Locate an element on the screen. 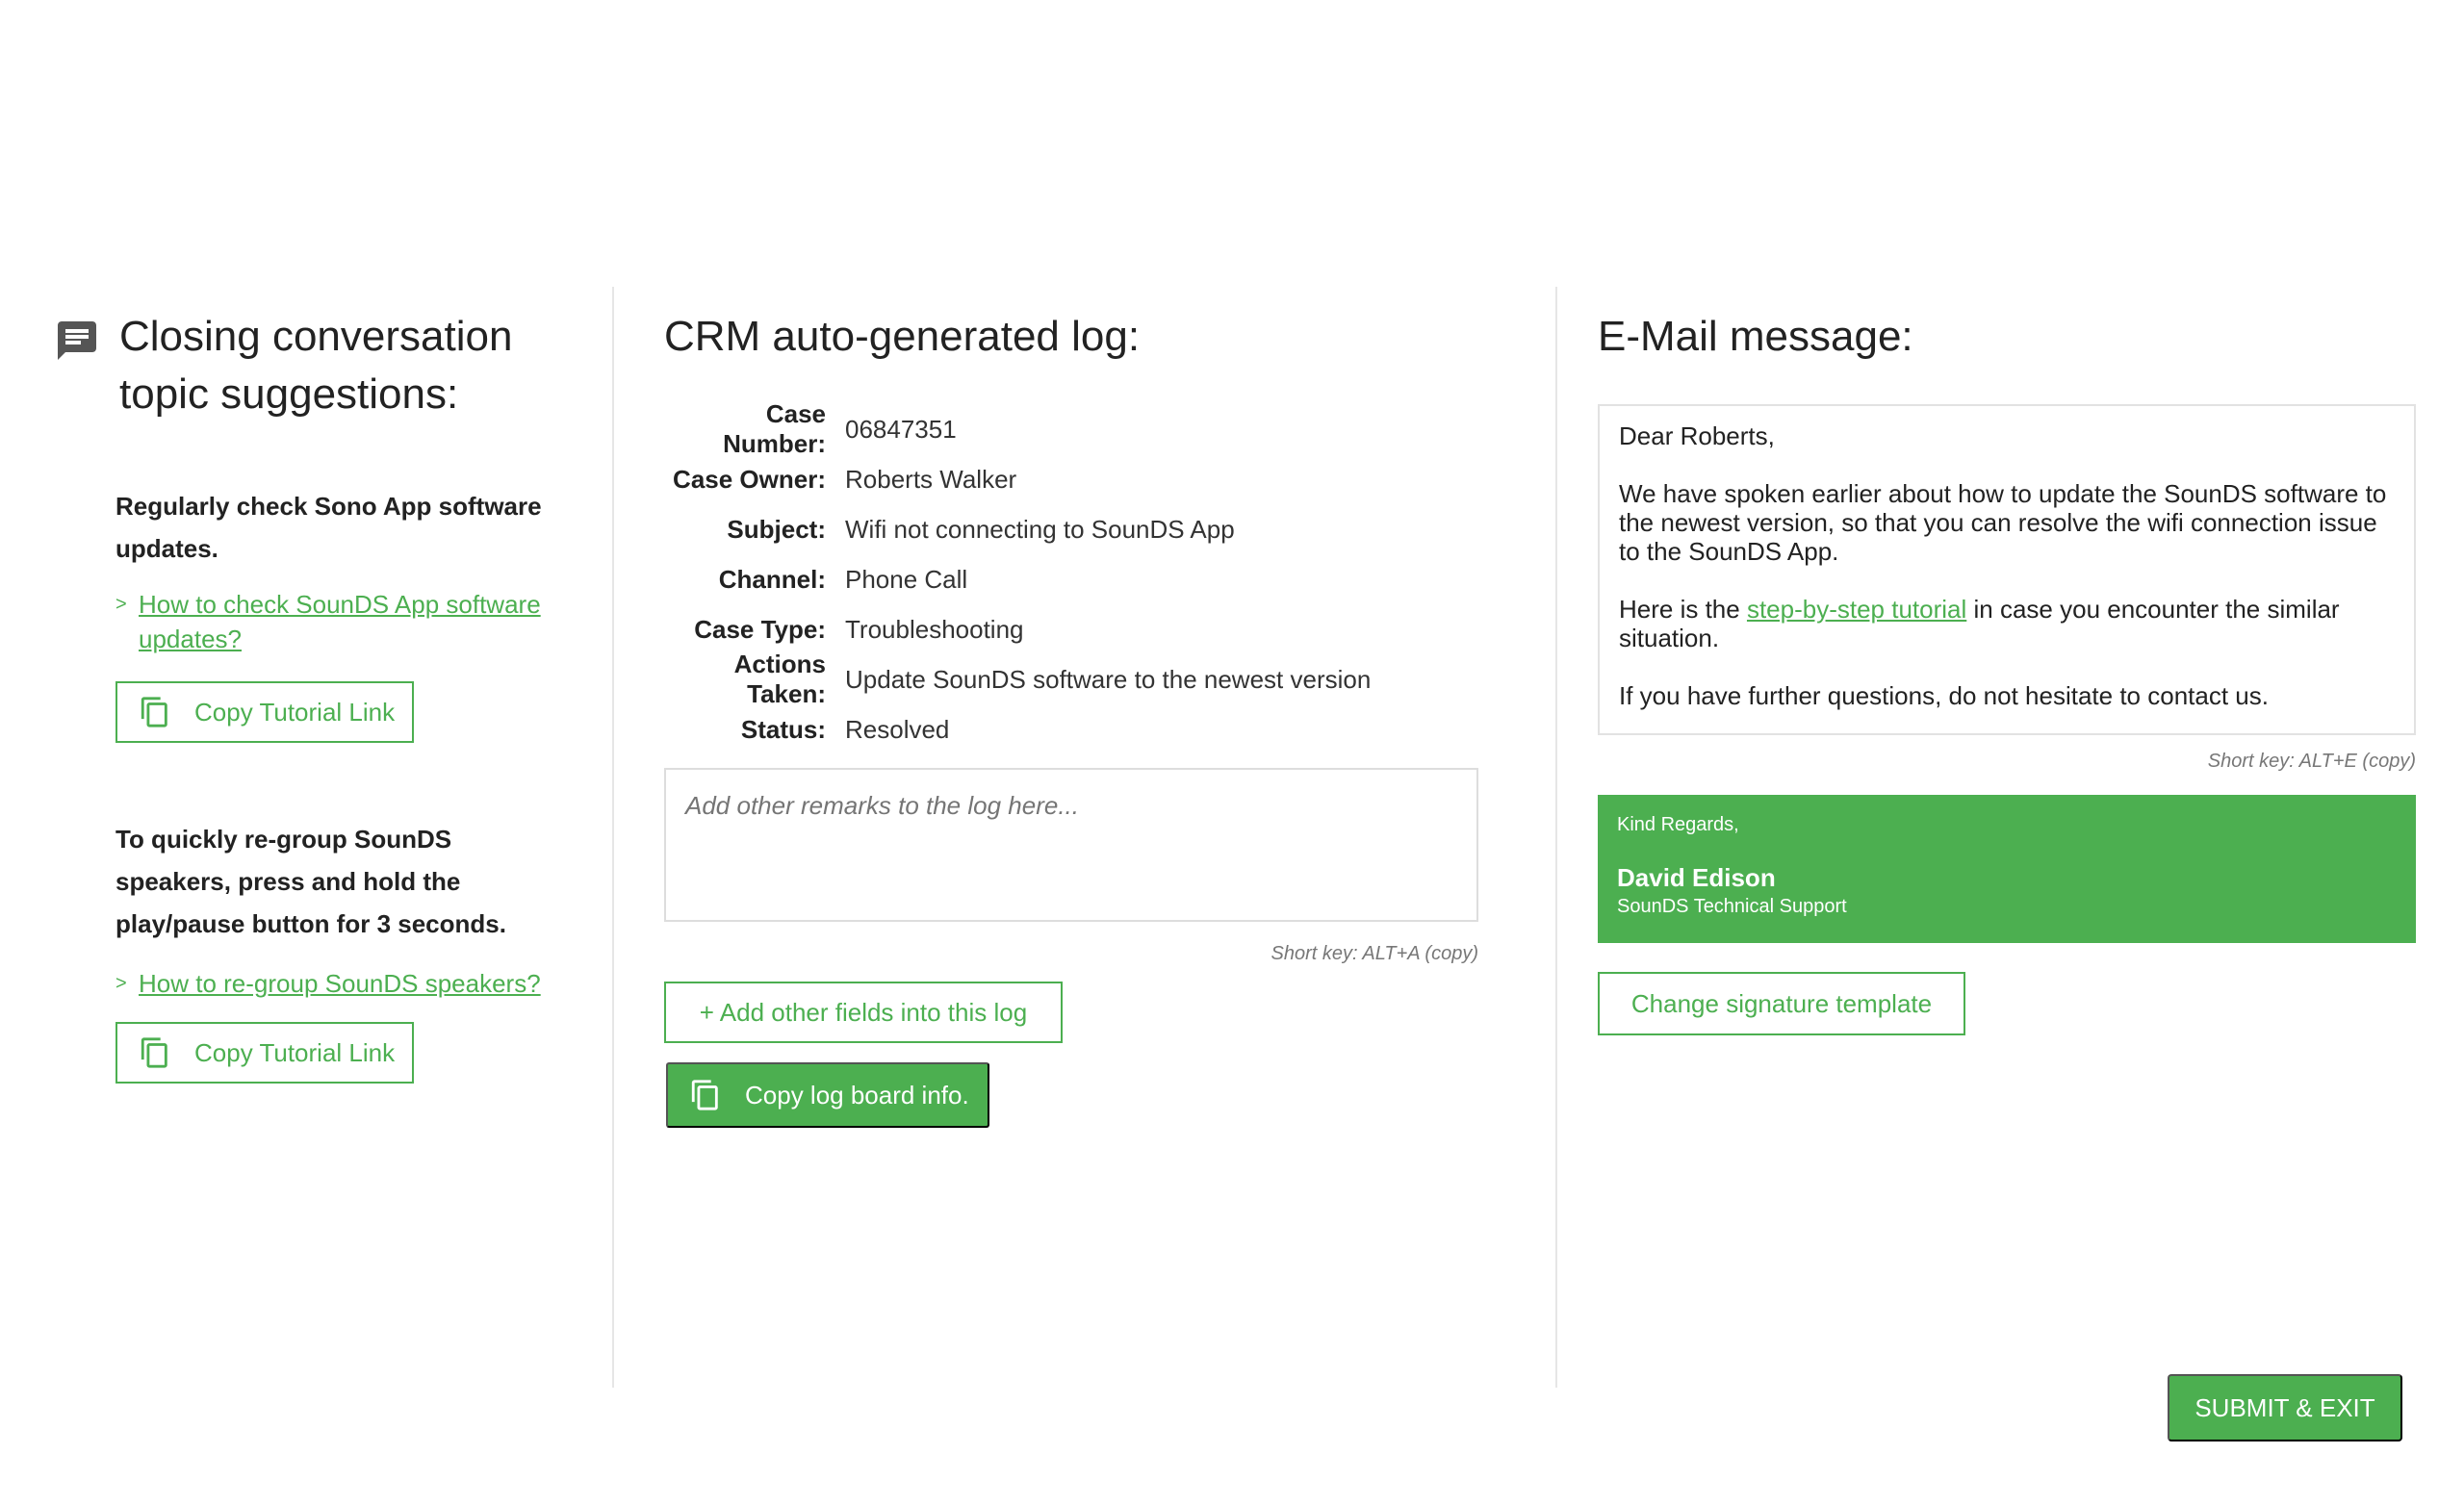  email-p2-before: Here is the is located at coordinates (1683, 610).